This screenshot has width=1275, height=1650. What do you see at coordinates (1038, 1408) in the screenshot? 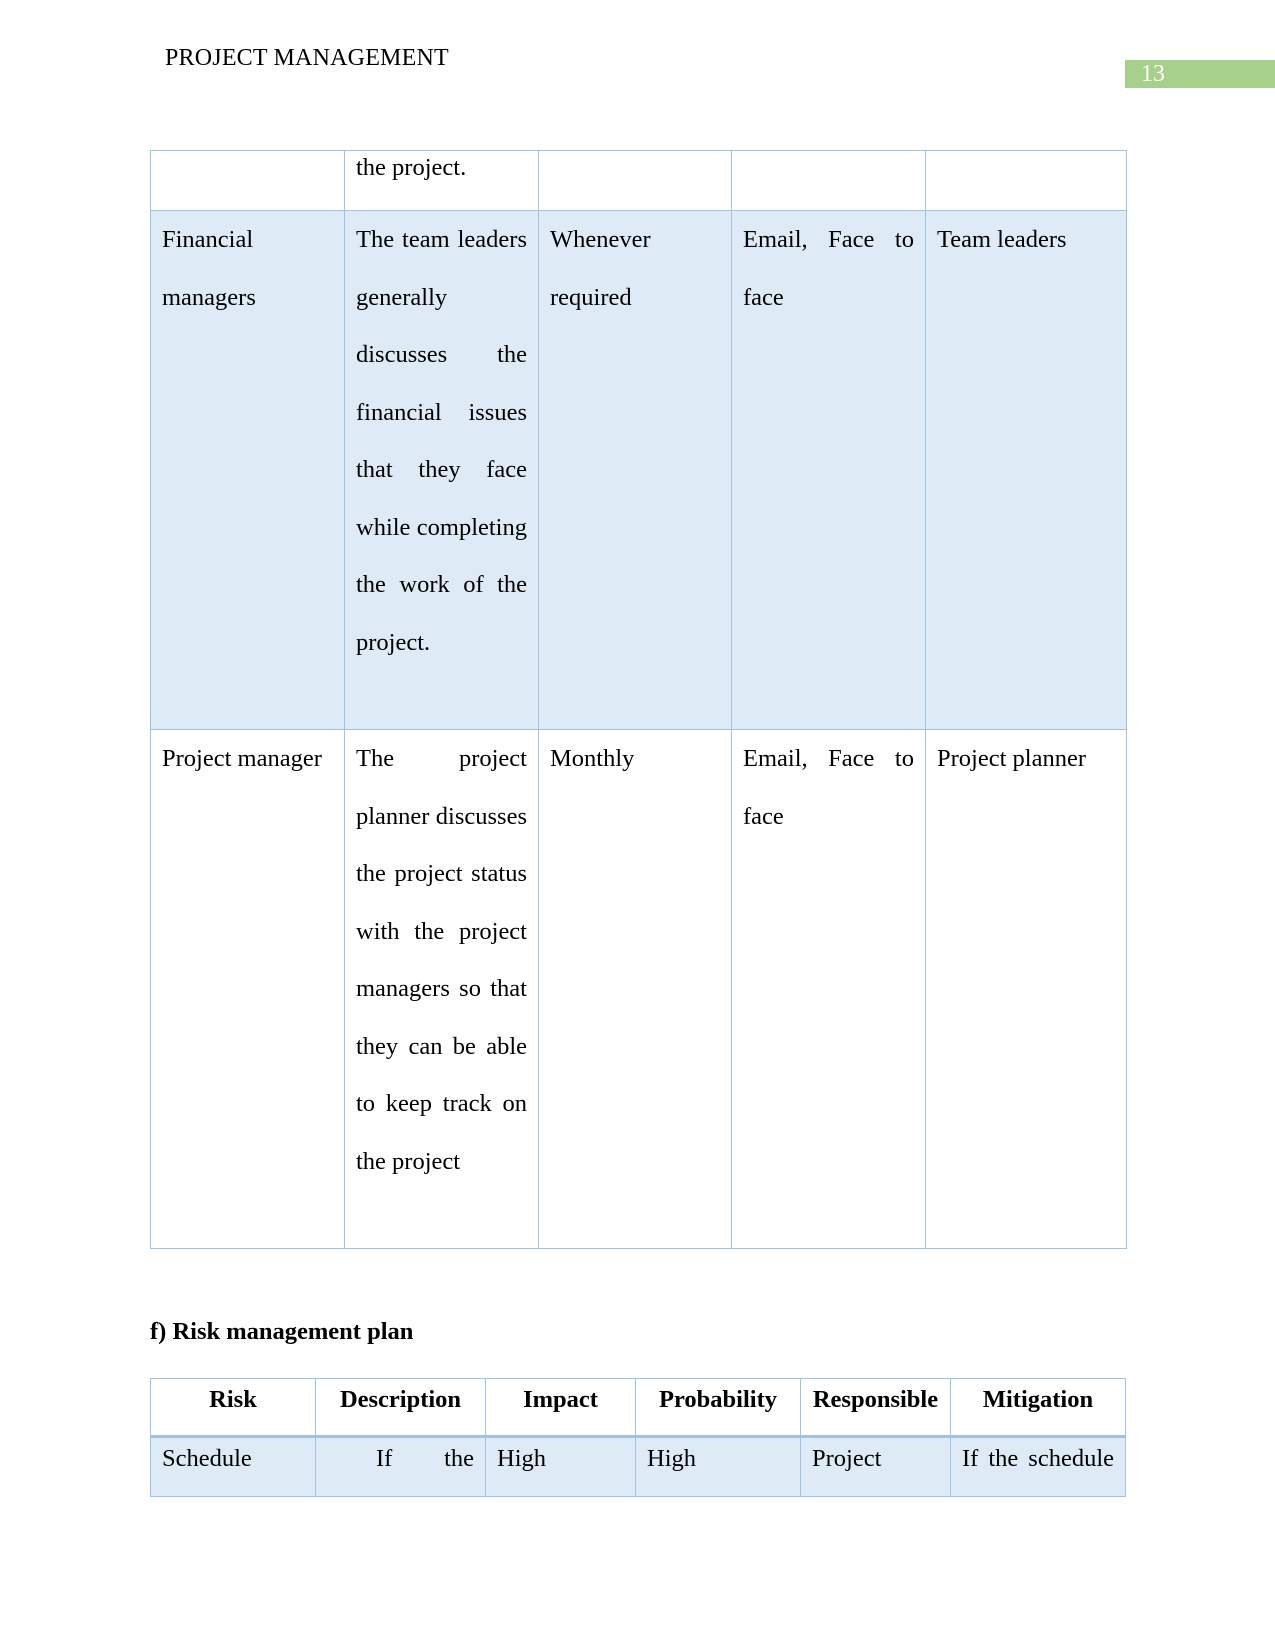
I see `column-header: Mitigation` at bounding box center [1038, 1408].